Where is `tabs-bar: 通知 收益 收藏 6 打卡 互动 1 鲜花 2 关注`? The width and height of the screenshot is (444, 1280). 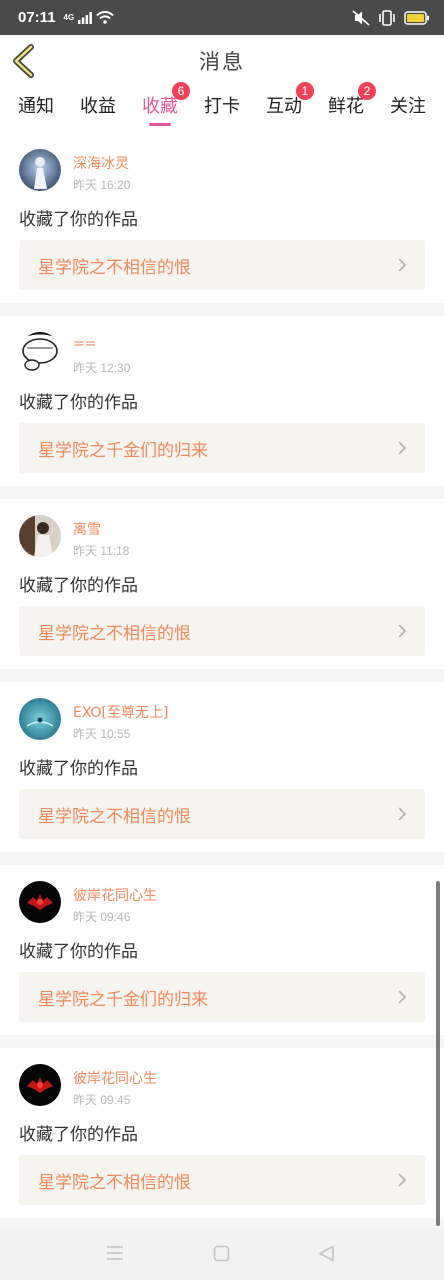 tabs-bar: 通知 收益 收藏 6 打卡 互动 1 鲜花 2 关注 is located at coordinates (222, 107).